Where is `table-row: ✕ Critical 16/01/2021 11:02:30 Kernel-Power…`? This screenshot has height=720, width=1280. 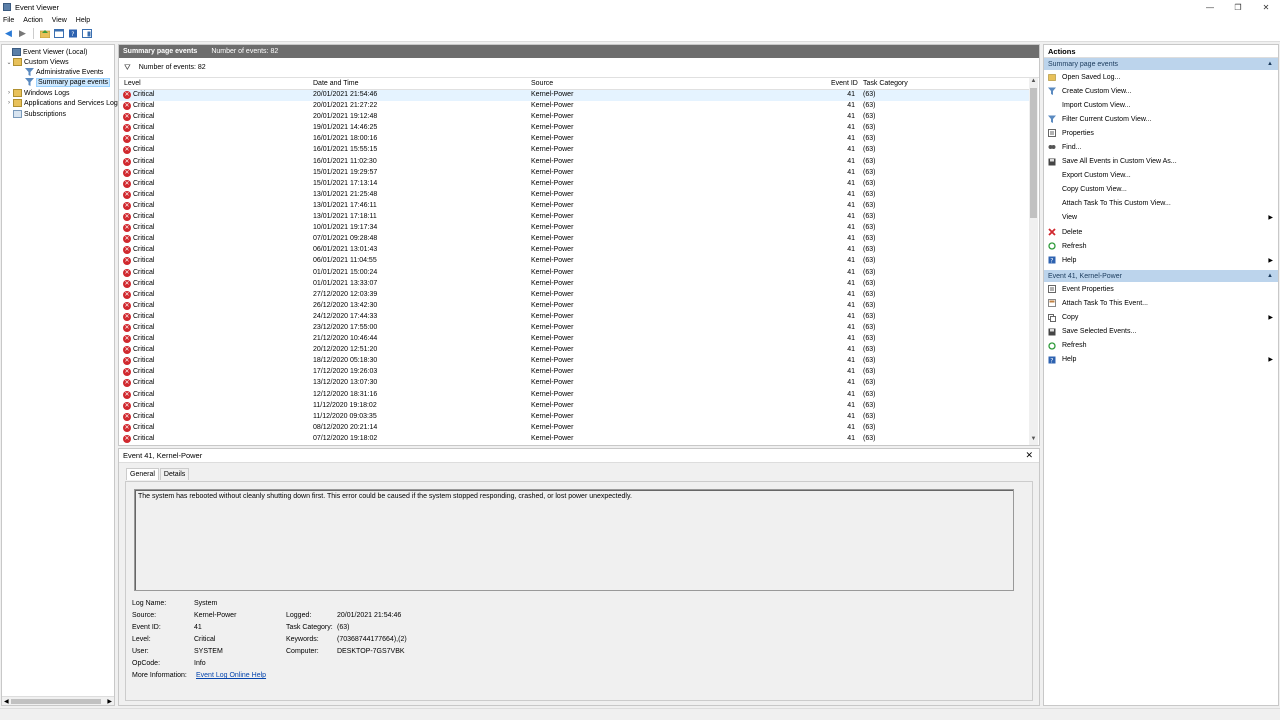
table-row: ✕ Critical 16/01/2021 11:02:30 Kernel-Power… is located at coordinates (574, 162).